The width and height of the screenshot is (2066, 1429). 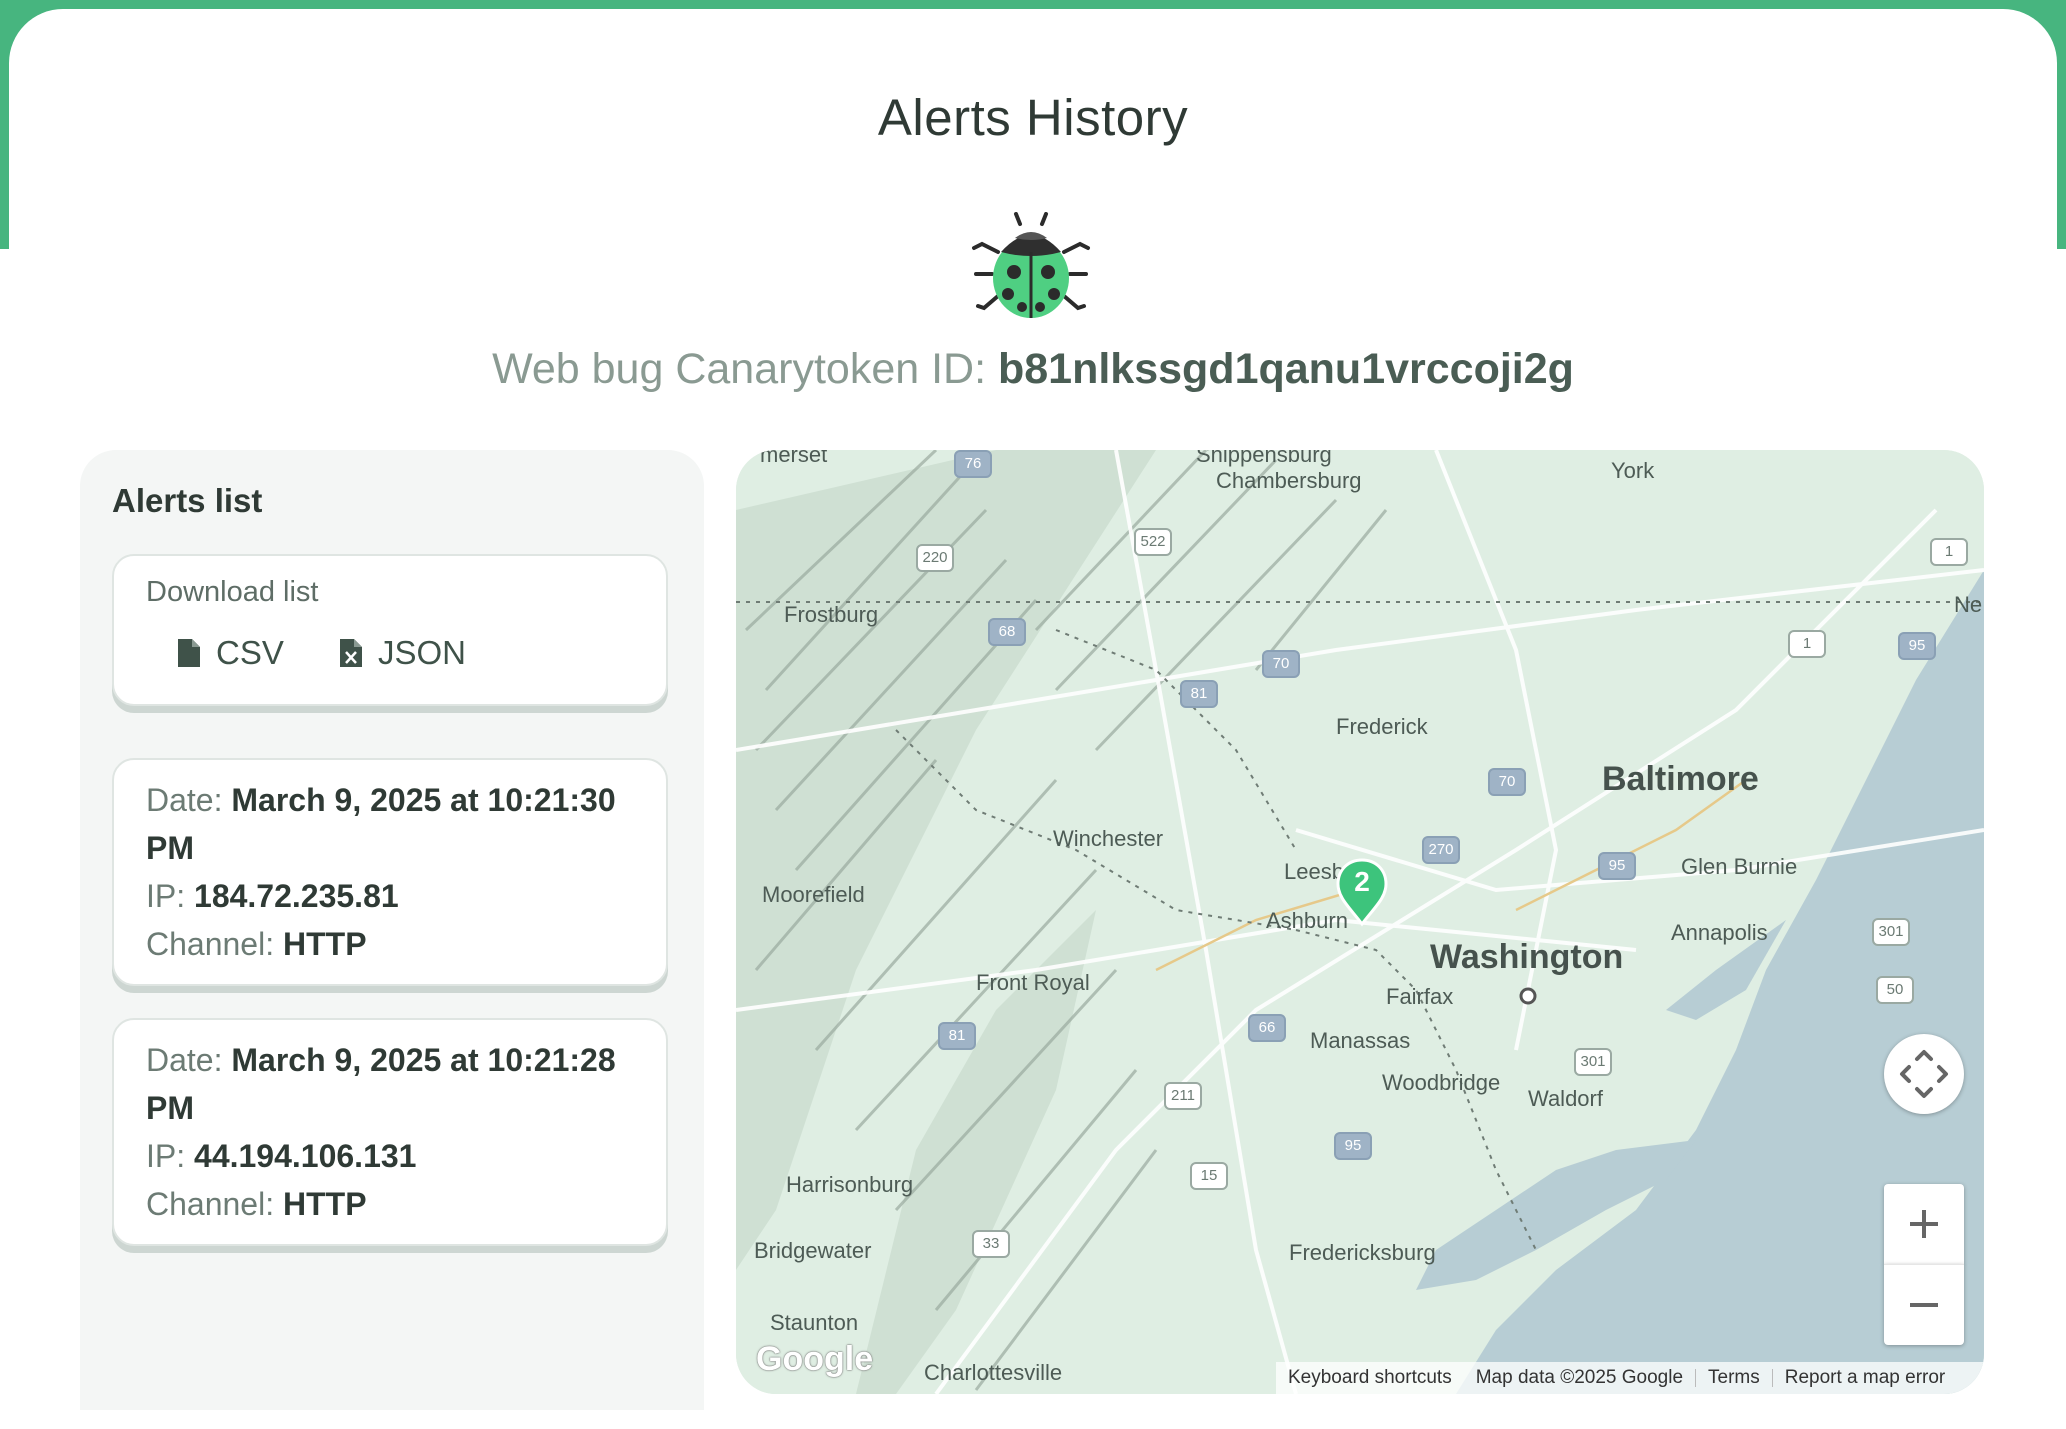 What do you see at coordinates (1267, 1028) in the screenshot?
I see `highway-shield: 66` at bounding box center [1267, 1028].